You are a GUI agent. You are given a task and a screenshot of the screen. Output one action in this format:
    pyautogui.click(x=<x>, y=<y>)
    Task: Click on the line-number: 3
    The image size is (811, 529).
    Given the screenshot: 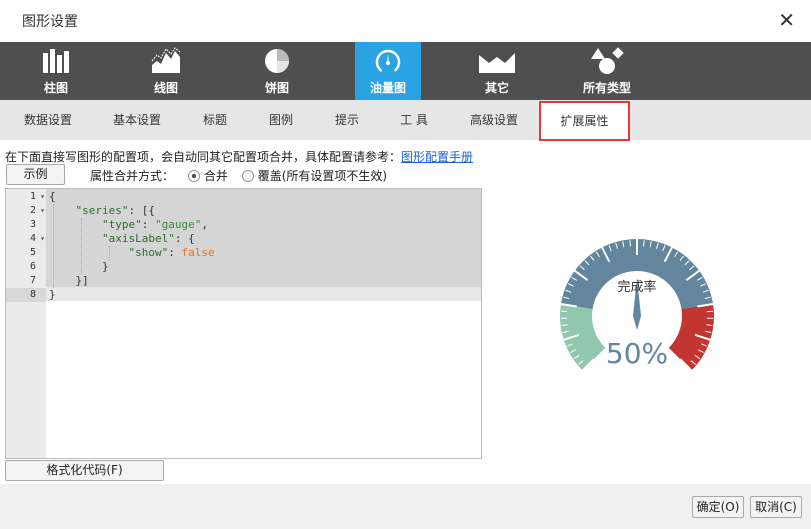 What is the action you would take?
    pyautogui.click(x=32, y=224)
    